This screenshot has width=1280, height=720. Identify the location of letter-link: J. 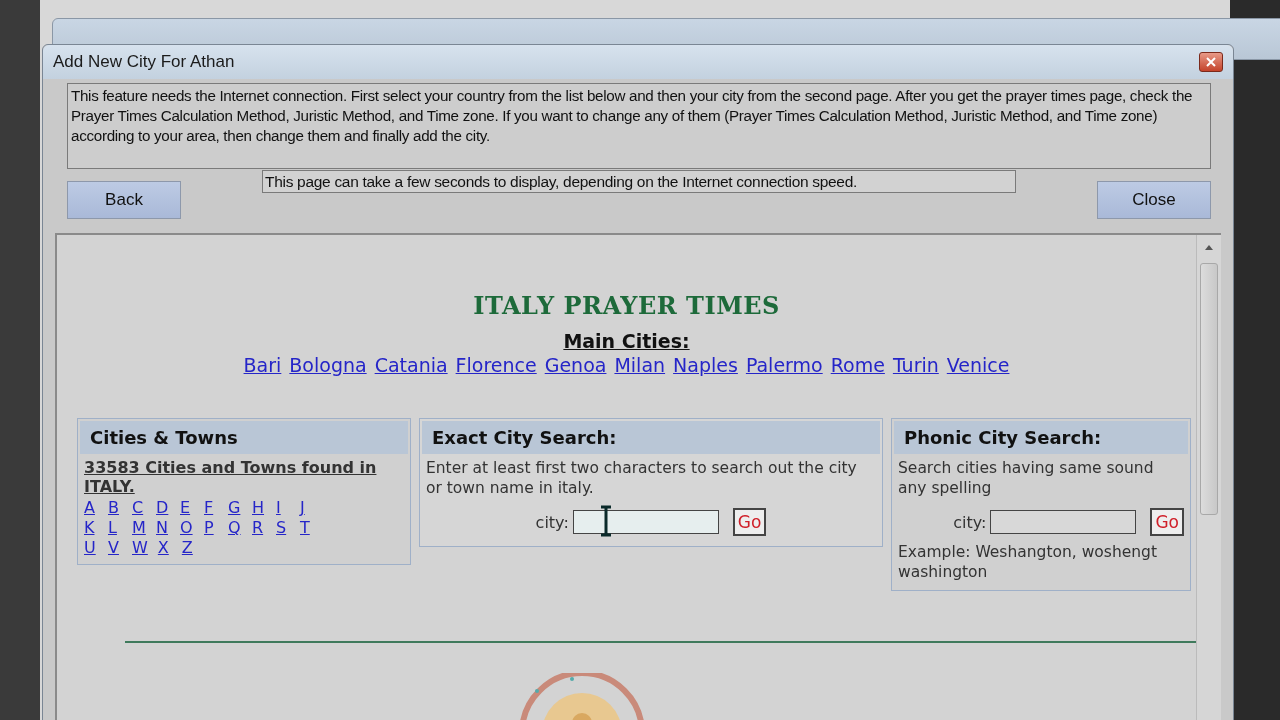
(307, 508).